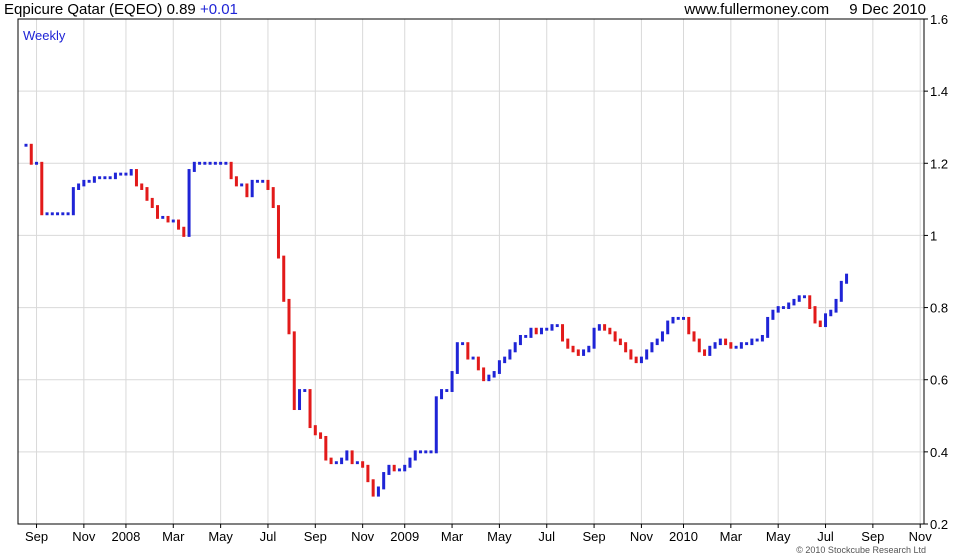 The image size is (980, 560). I want to click on x-tick-label: 2010, so click(683, 536).